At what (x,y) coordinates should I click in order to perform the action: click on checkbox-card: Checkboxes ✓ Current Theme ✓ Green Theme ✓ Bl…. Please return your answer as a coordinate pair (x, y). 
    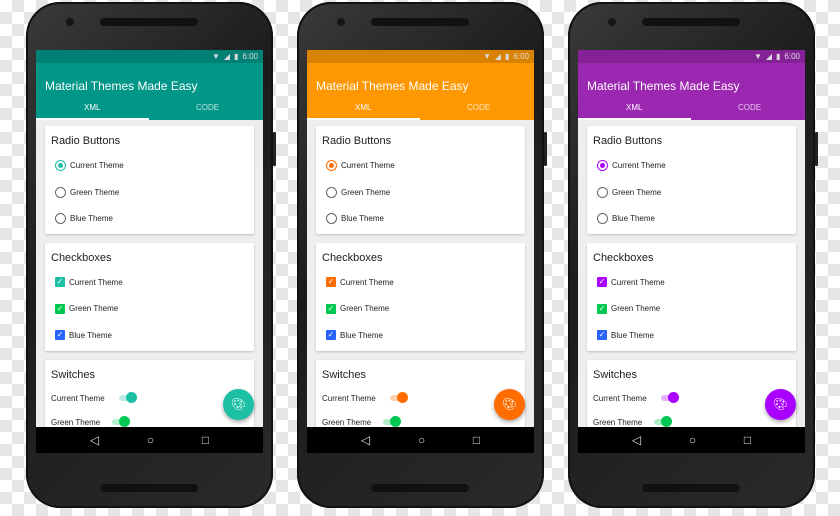
    Looking at the image, I should click on (691, 297).